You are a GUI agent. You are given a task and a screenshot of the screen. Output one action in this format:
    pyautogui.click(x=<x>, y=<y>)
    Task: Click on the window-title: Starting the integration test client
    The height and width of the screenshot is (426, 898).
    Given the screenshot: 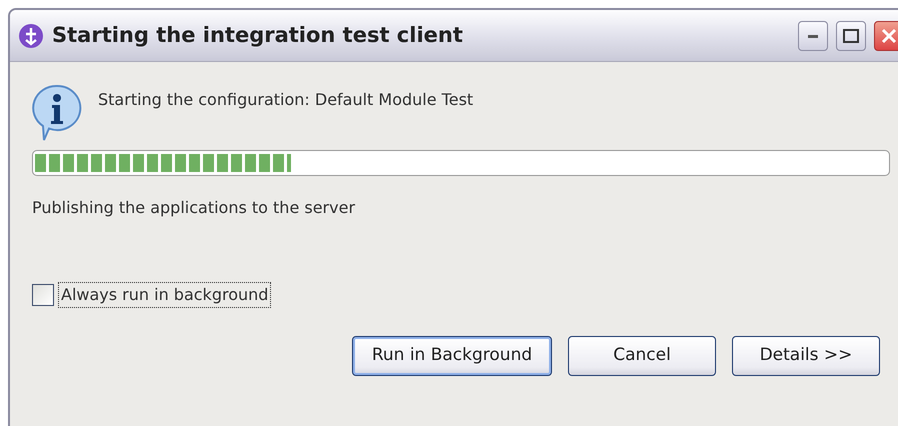 What is the action you would take?
    pyautogui.click(x=258, y=35)
    